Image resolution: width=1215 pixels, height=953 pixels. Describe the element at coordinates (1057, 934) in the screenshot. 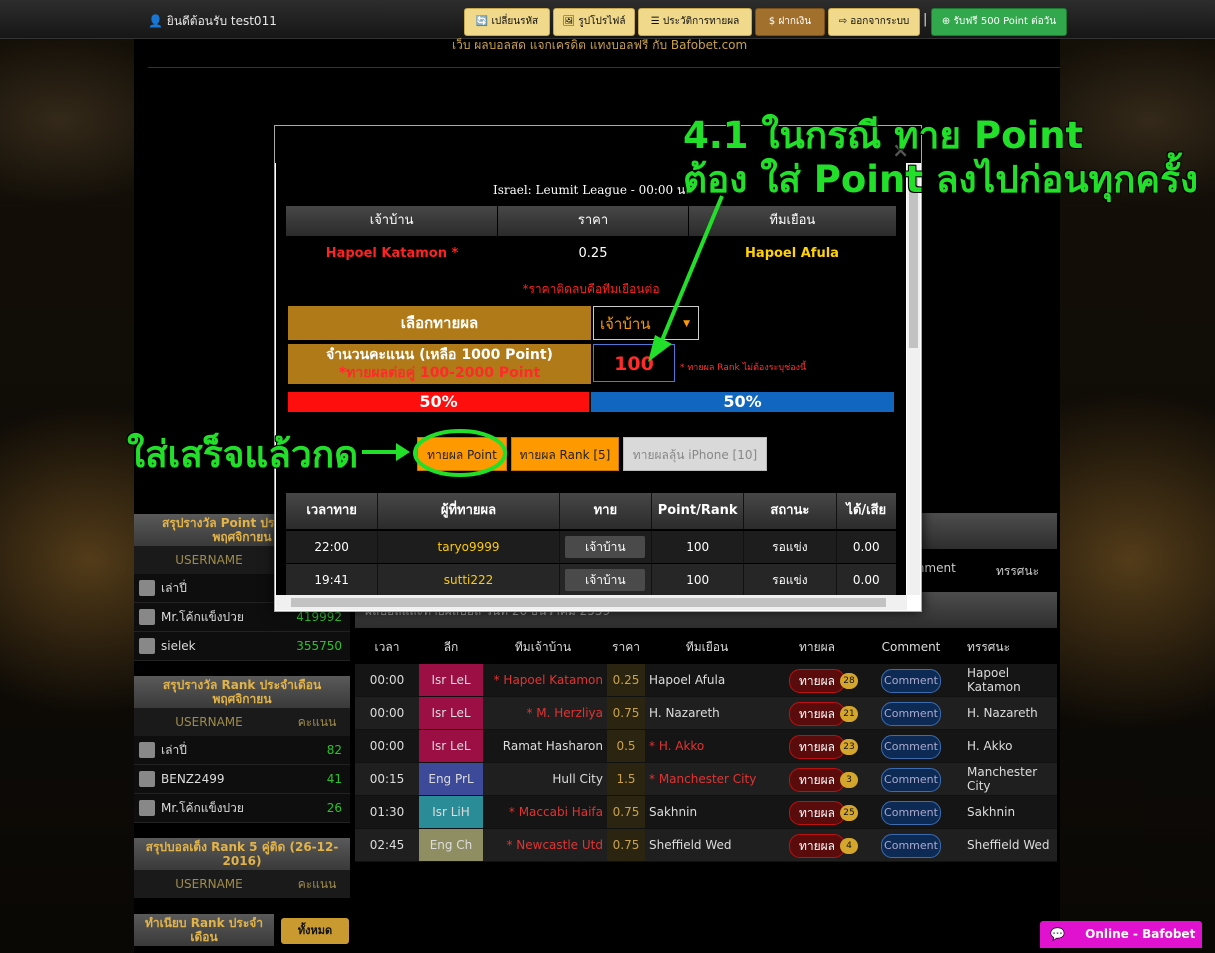

I see `chat-icon: 💬` at that location.